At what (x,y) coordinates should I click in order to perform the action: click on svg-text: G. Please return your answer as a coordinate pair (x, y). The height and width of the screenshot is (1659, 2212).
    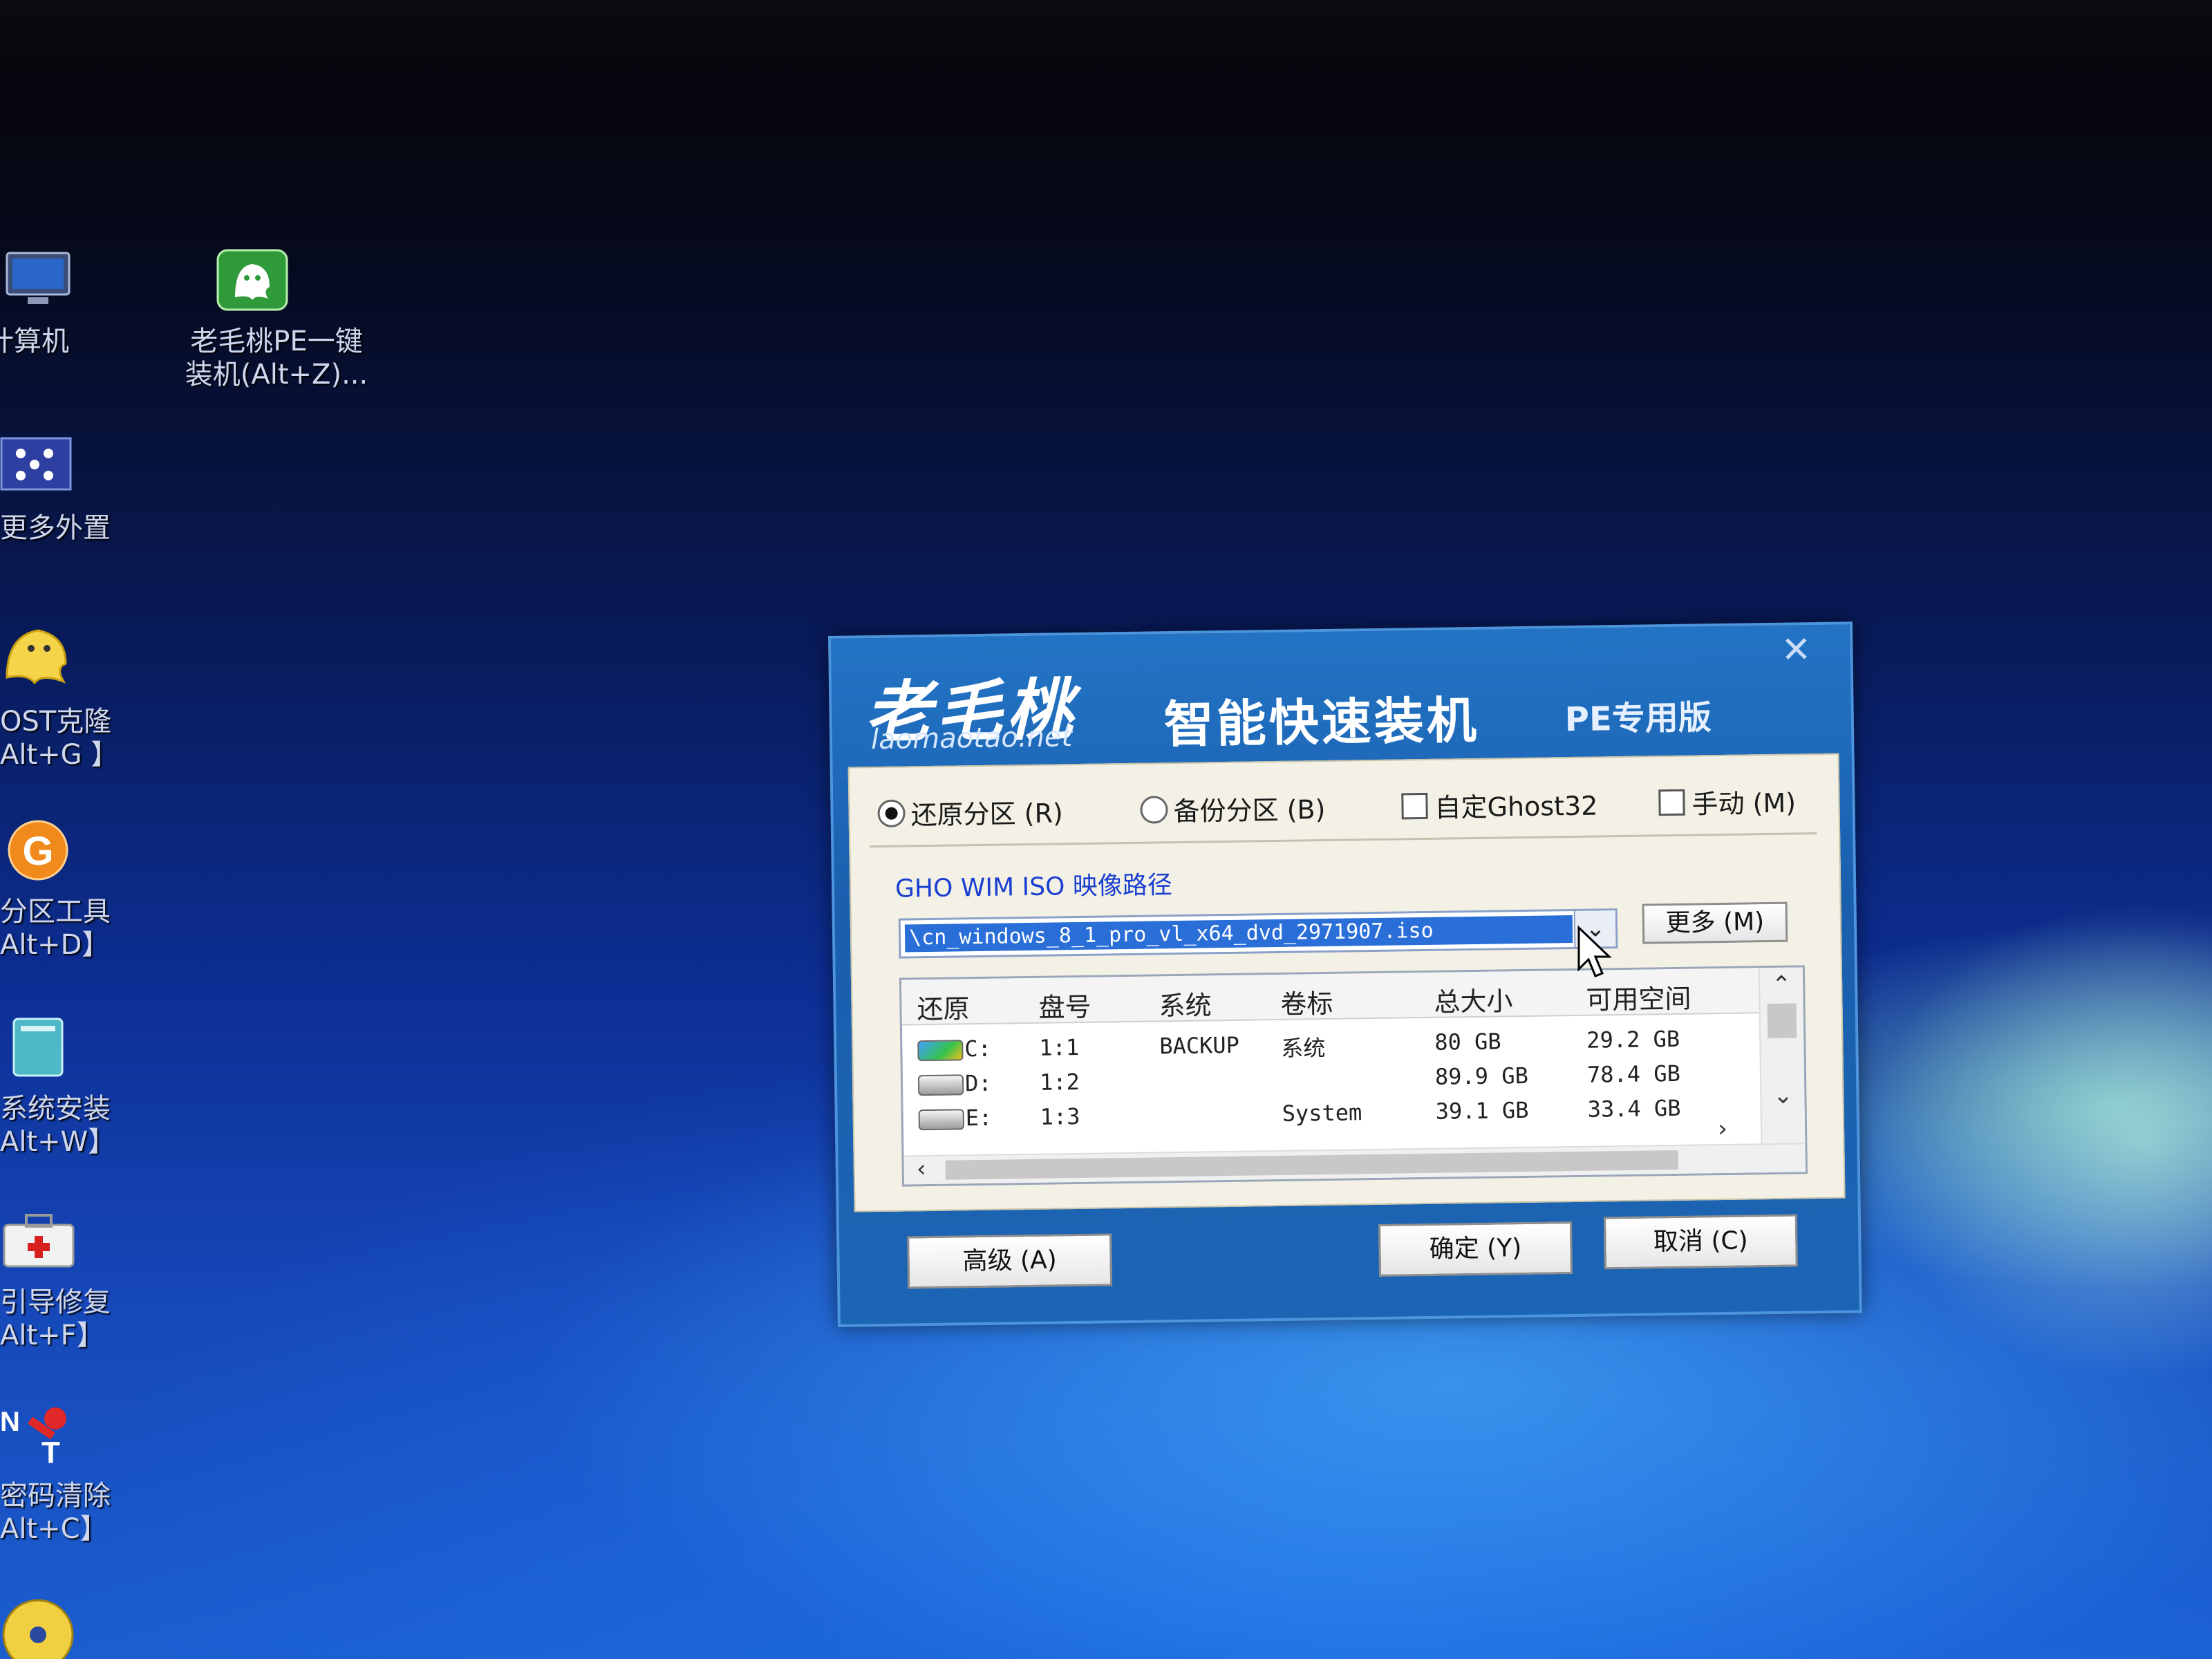
    Looking at the image, I should click on (37, 852).